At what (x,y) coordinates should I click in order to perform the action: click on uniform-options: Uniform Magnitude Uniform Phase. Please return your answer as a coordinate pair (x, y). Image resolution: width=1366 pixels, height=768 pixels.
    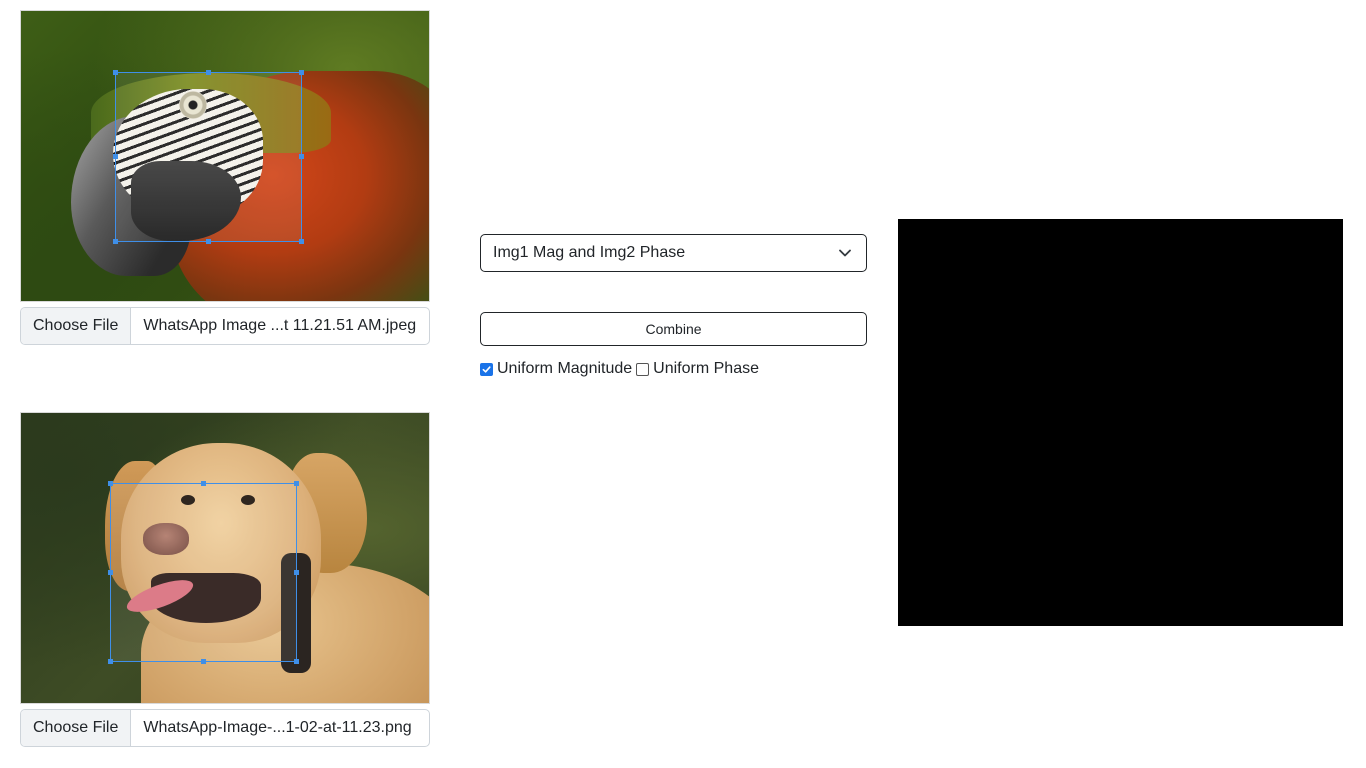
    Looking at the image, I should click on (621, 369).